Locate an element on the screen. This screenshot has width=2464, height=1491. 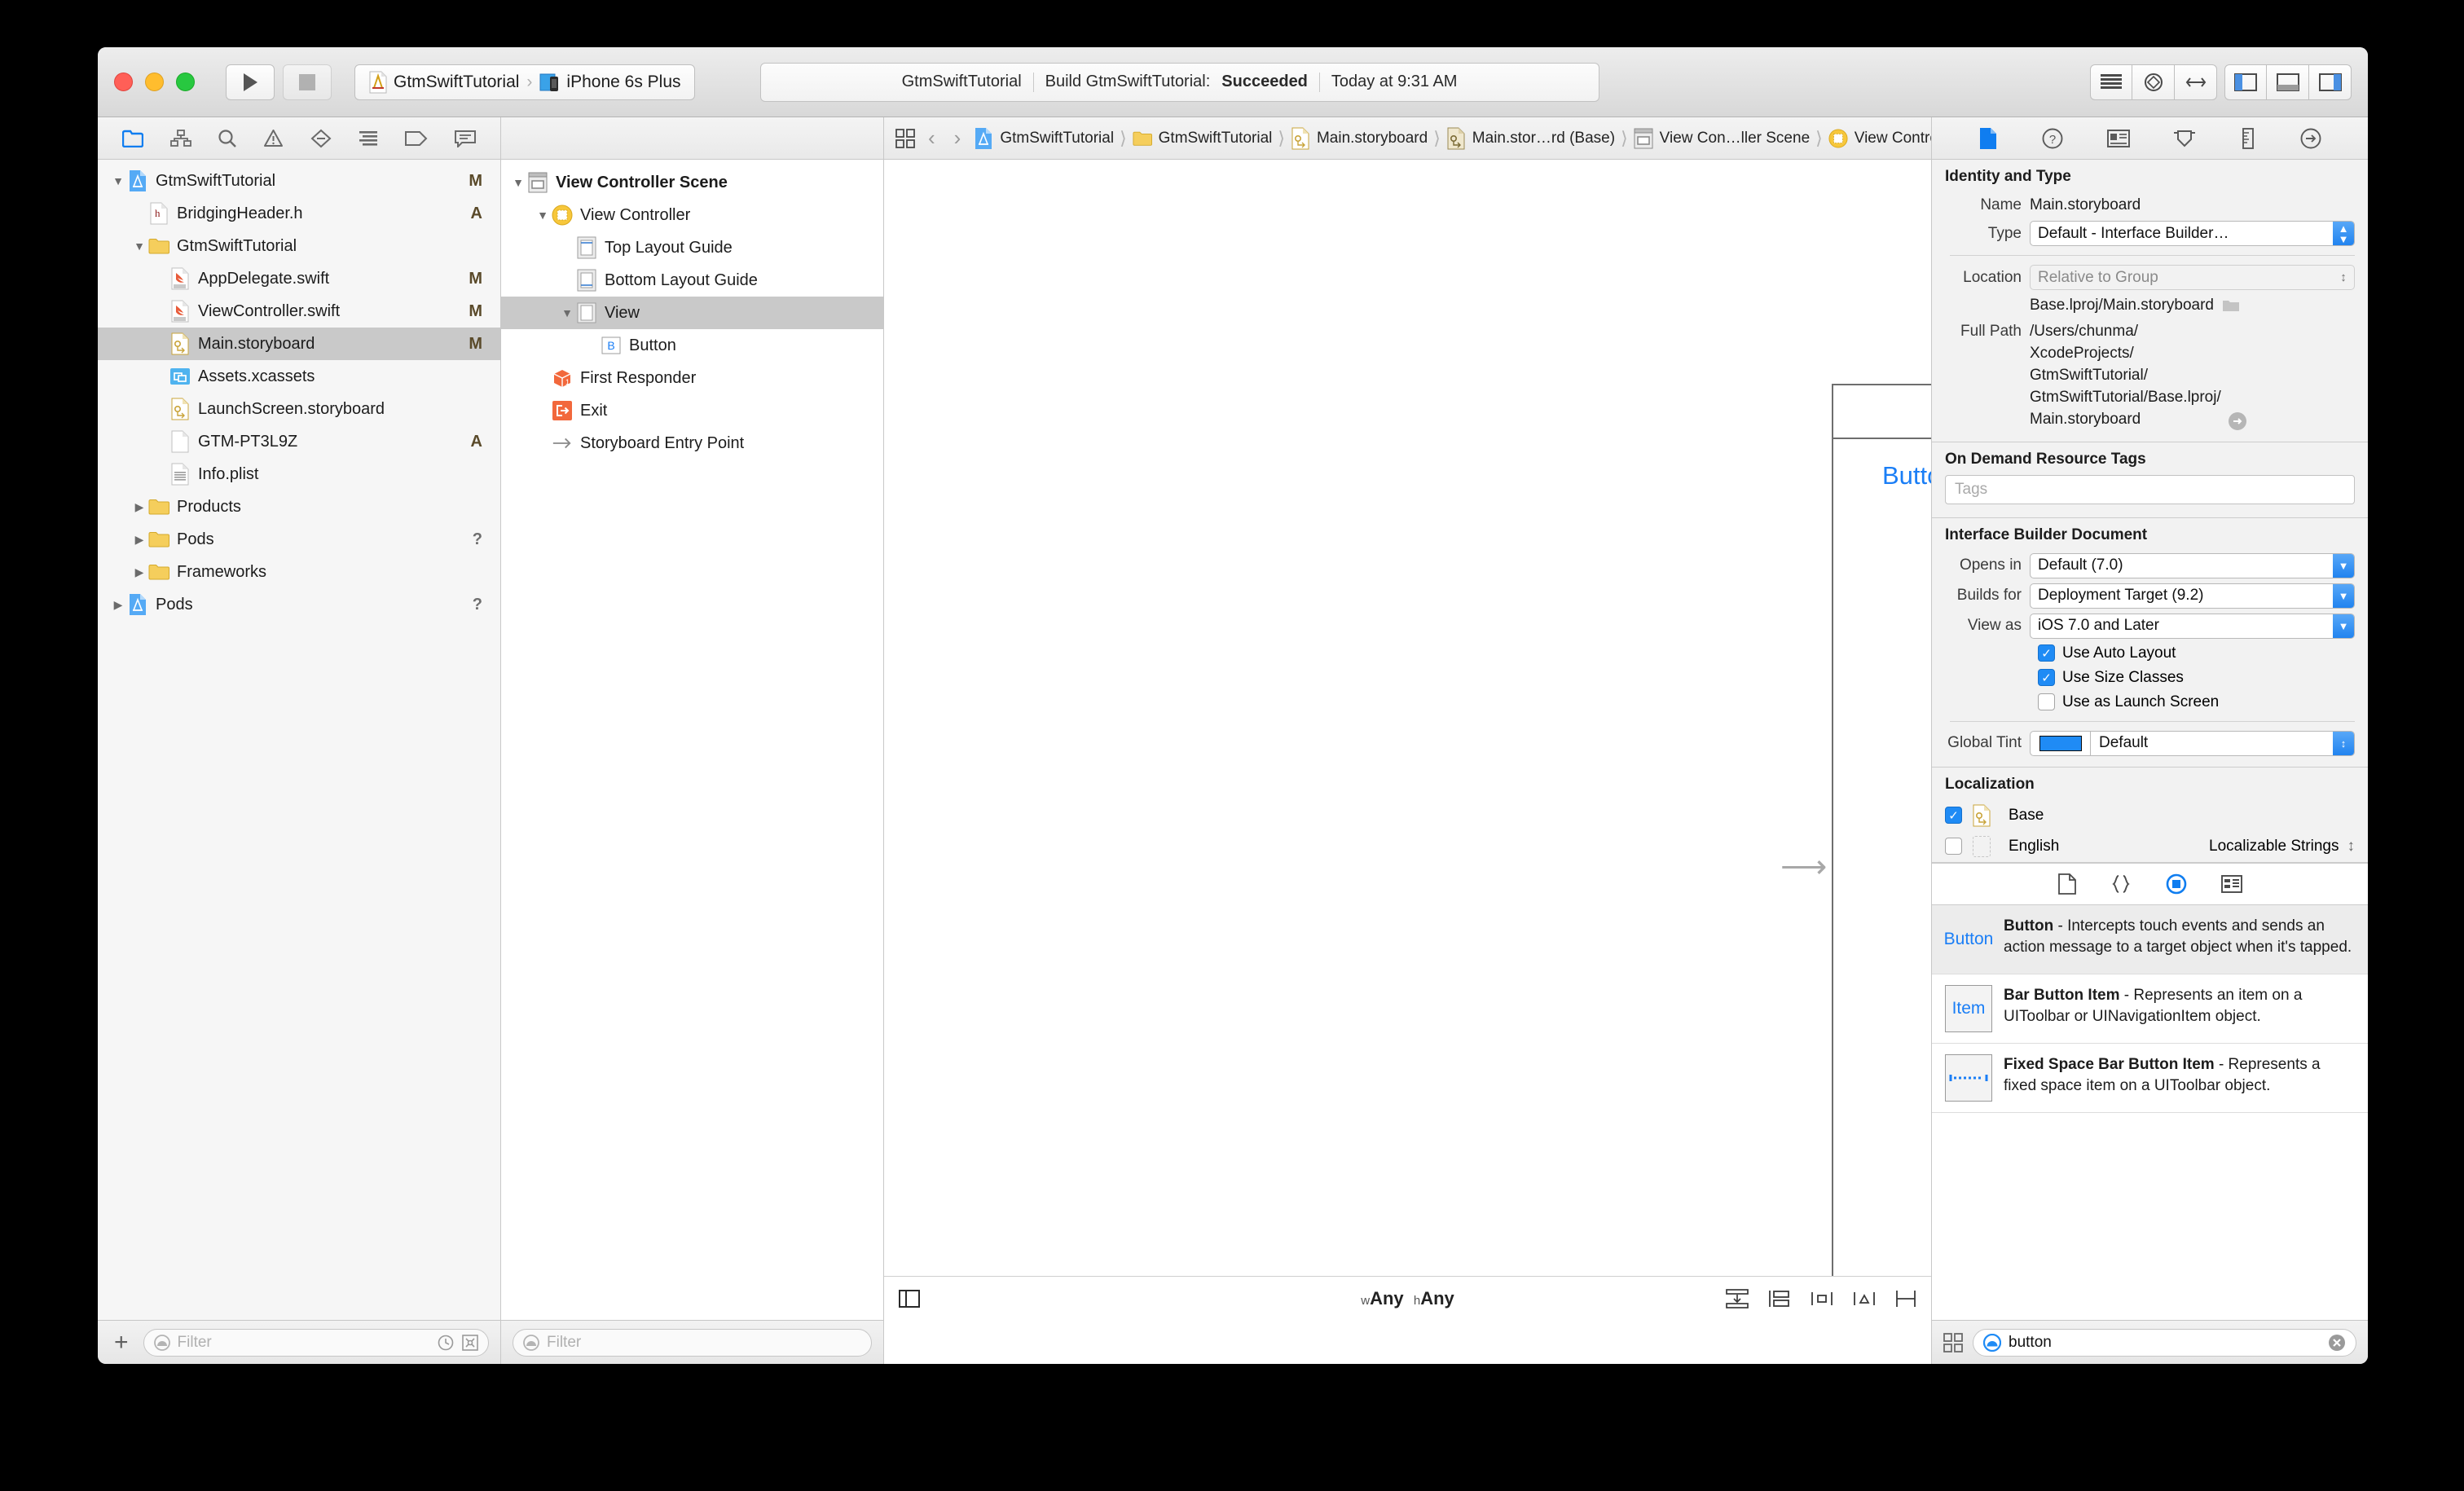
opens-in-popup: Default (7.0) ▼ is located at coordinates (2192, 565).